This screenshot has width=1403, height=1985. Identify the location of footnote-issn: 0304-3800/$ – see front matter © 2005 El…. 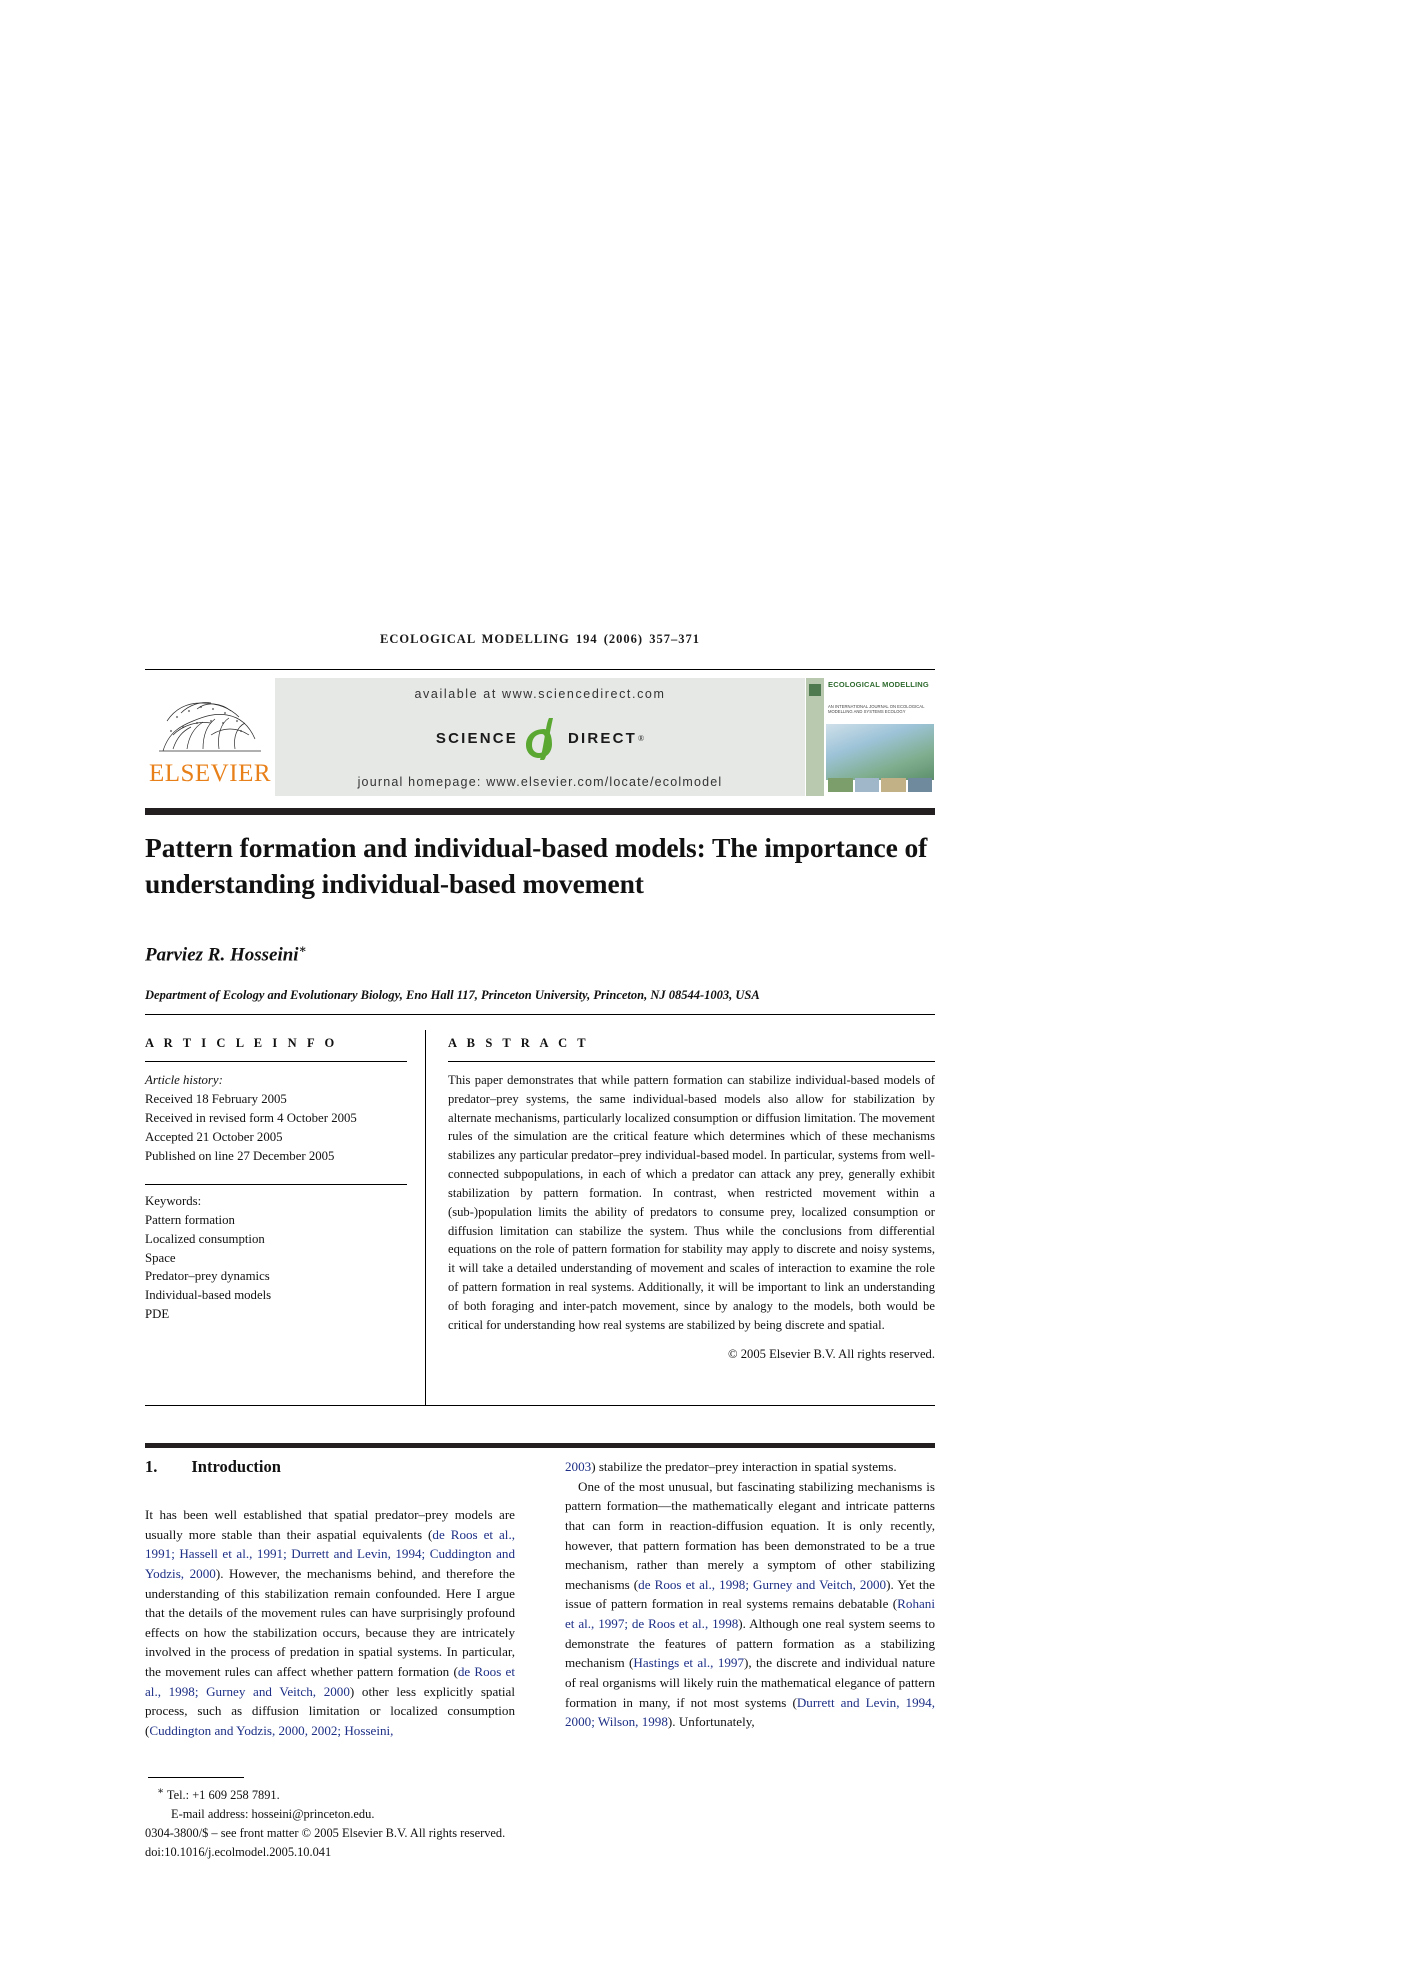
(325, 1832).